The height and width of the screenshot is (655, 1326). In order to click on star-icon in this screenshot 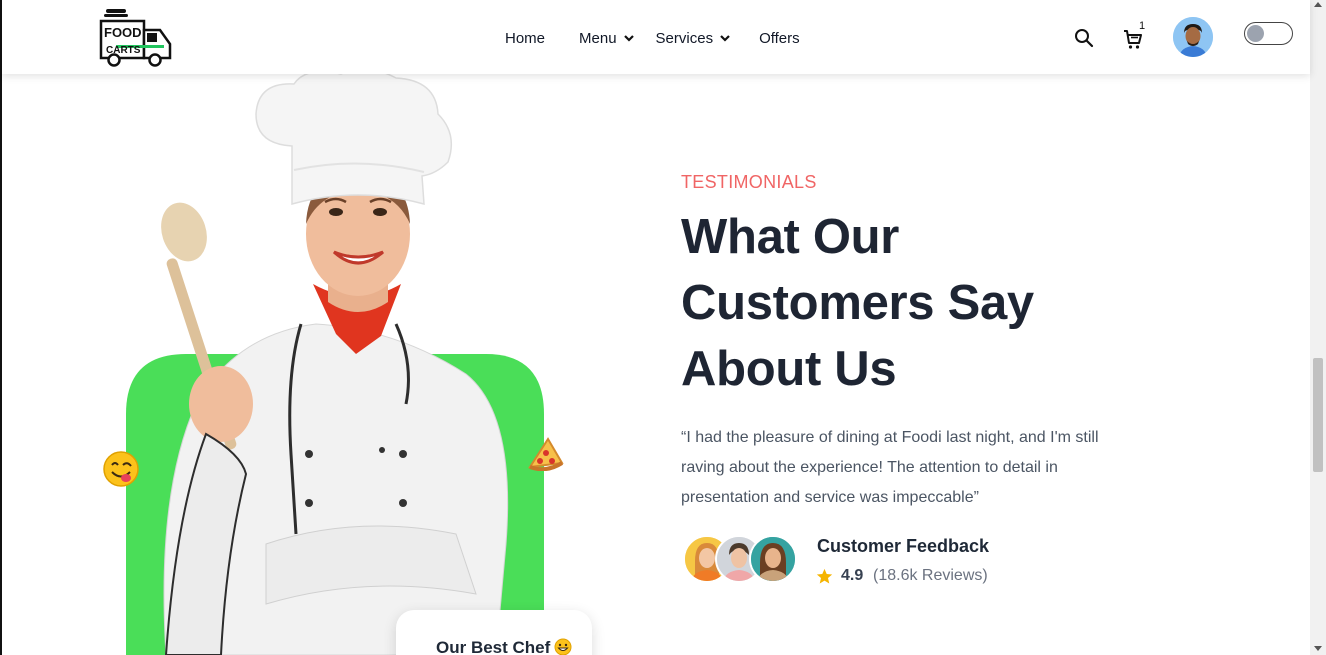, I will do `click(824, 576)`.